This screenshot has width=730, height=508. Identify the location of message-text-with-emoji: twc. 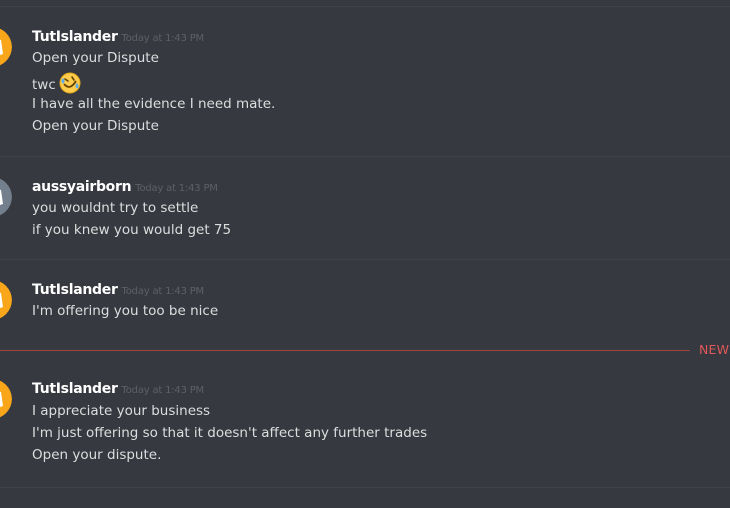
(56, 83).